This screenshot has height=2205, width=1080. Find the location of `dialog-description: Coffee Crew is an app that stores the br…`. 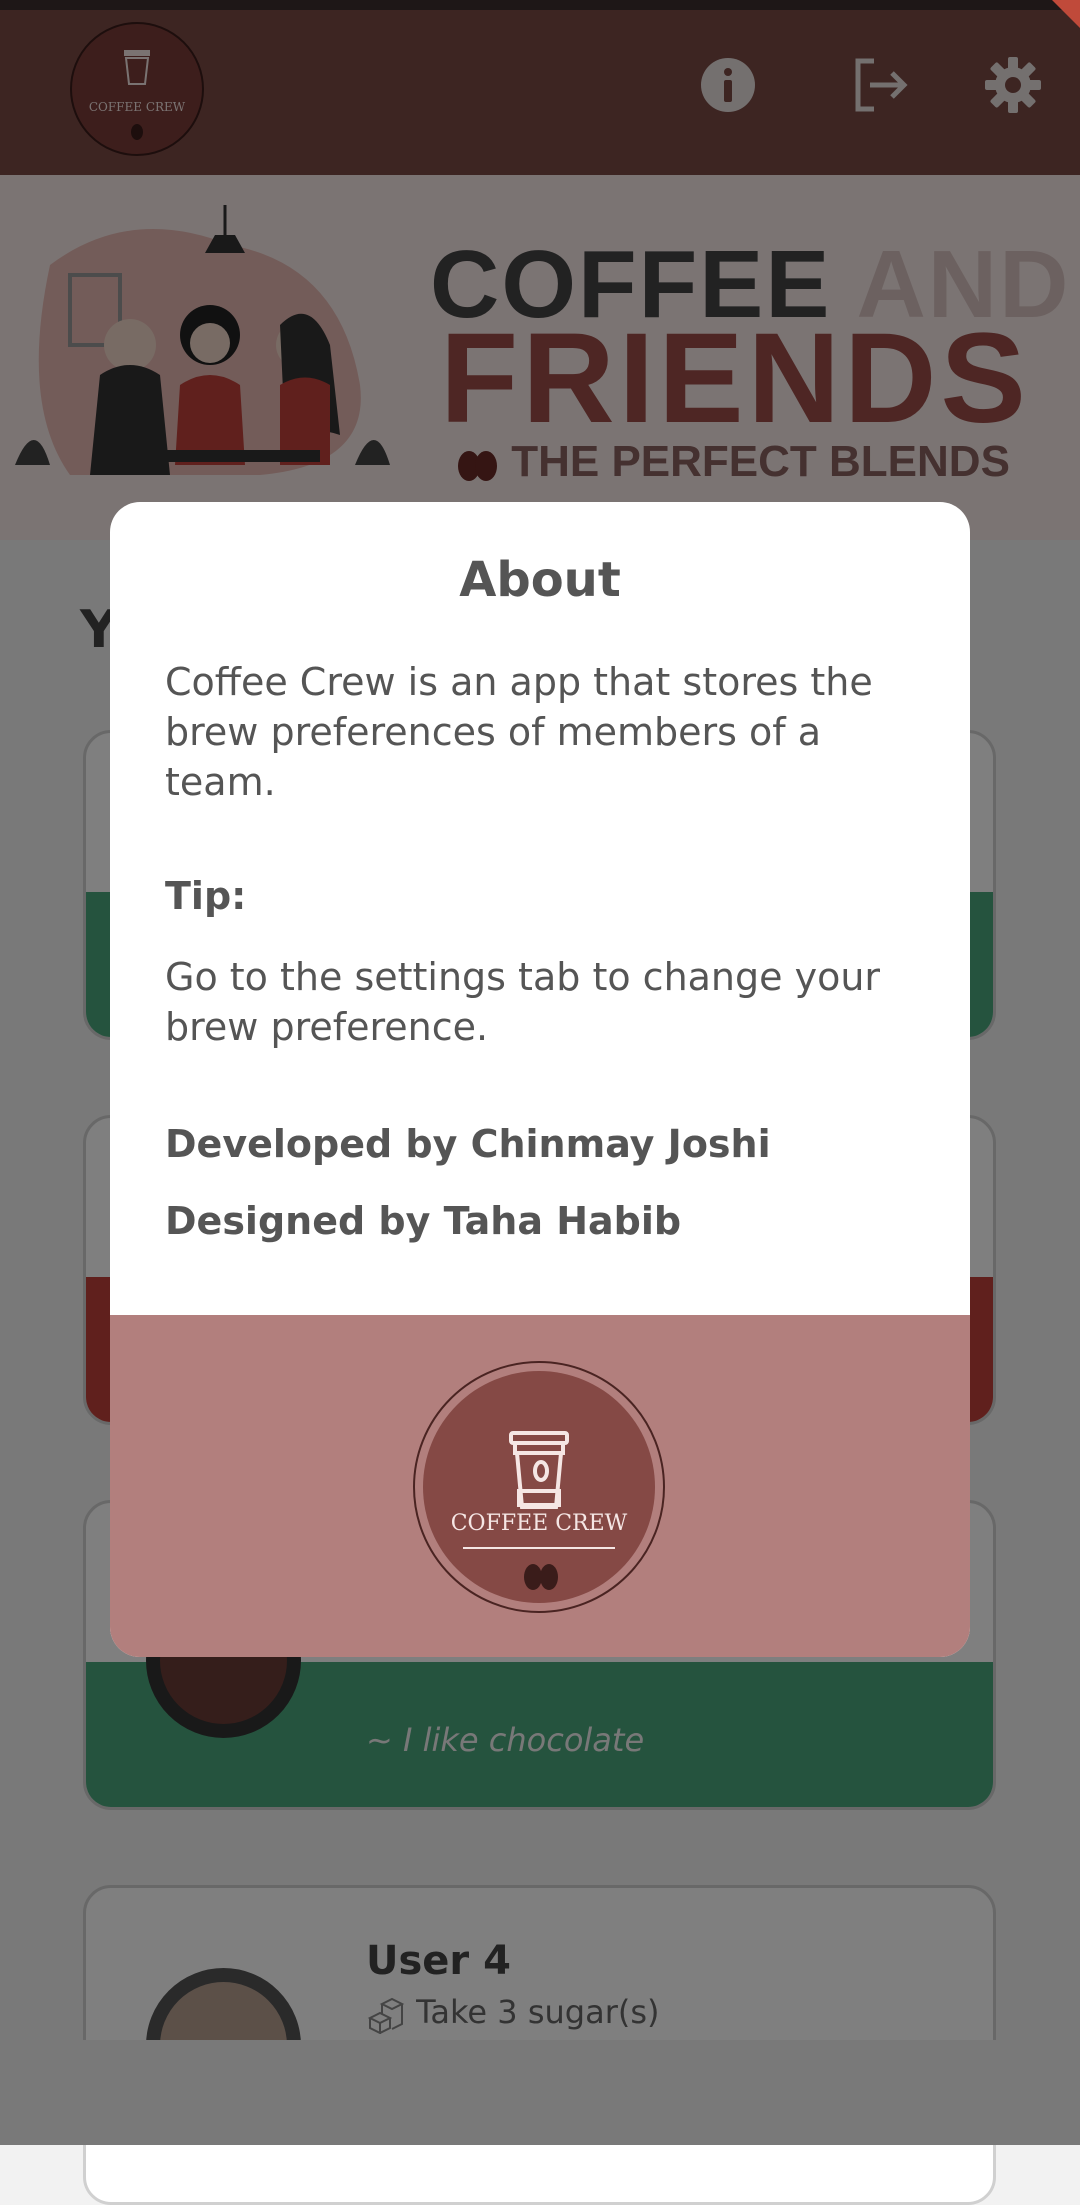

dialog-description: Coffee Crew is an app that stores the br… is located at coordinates (519, 732).